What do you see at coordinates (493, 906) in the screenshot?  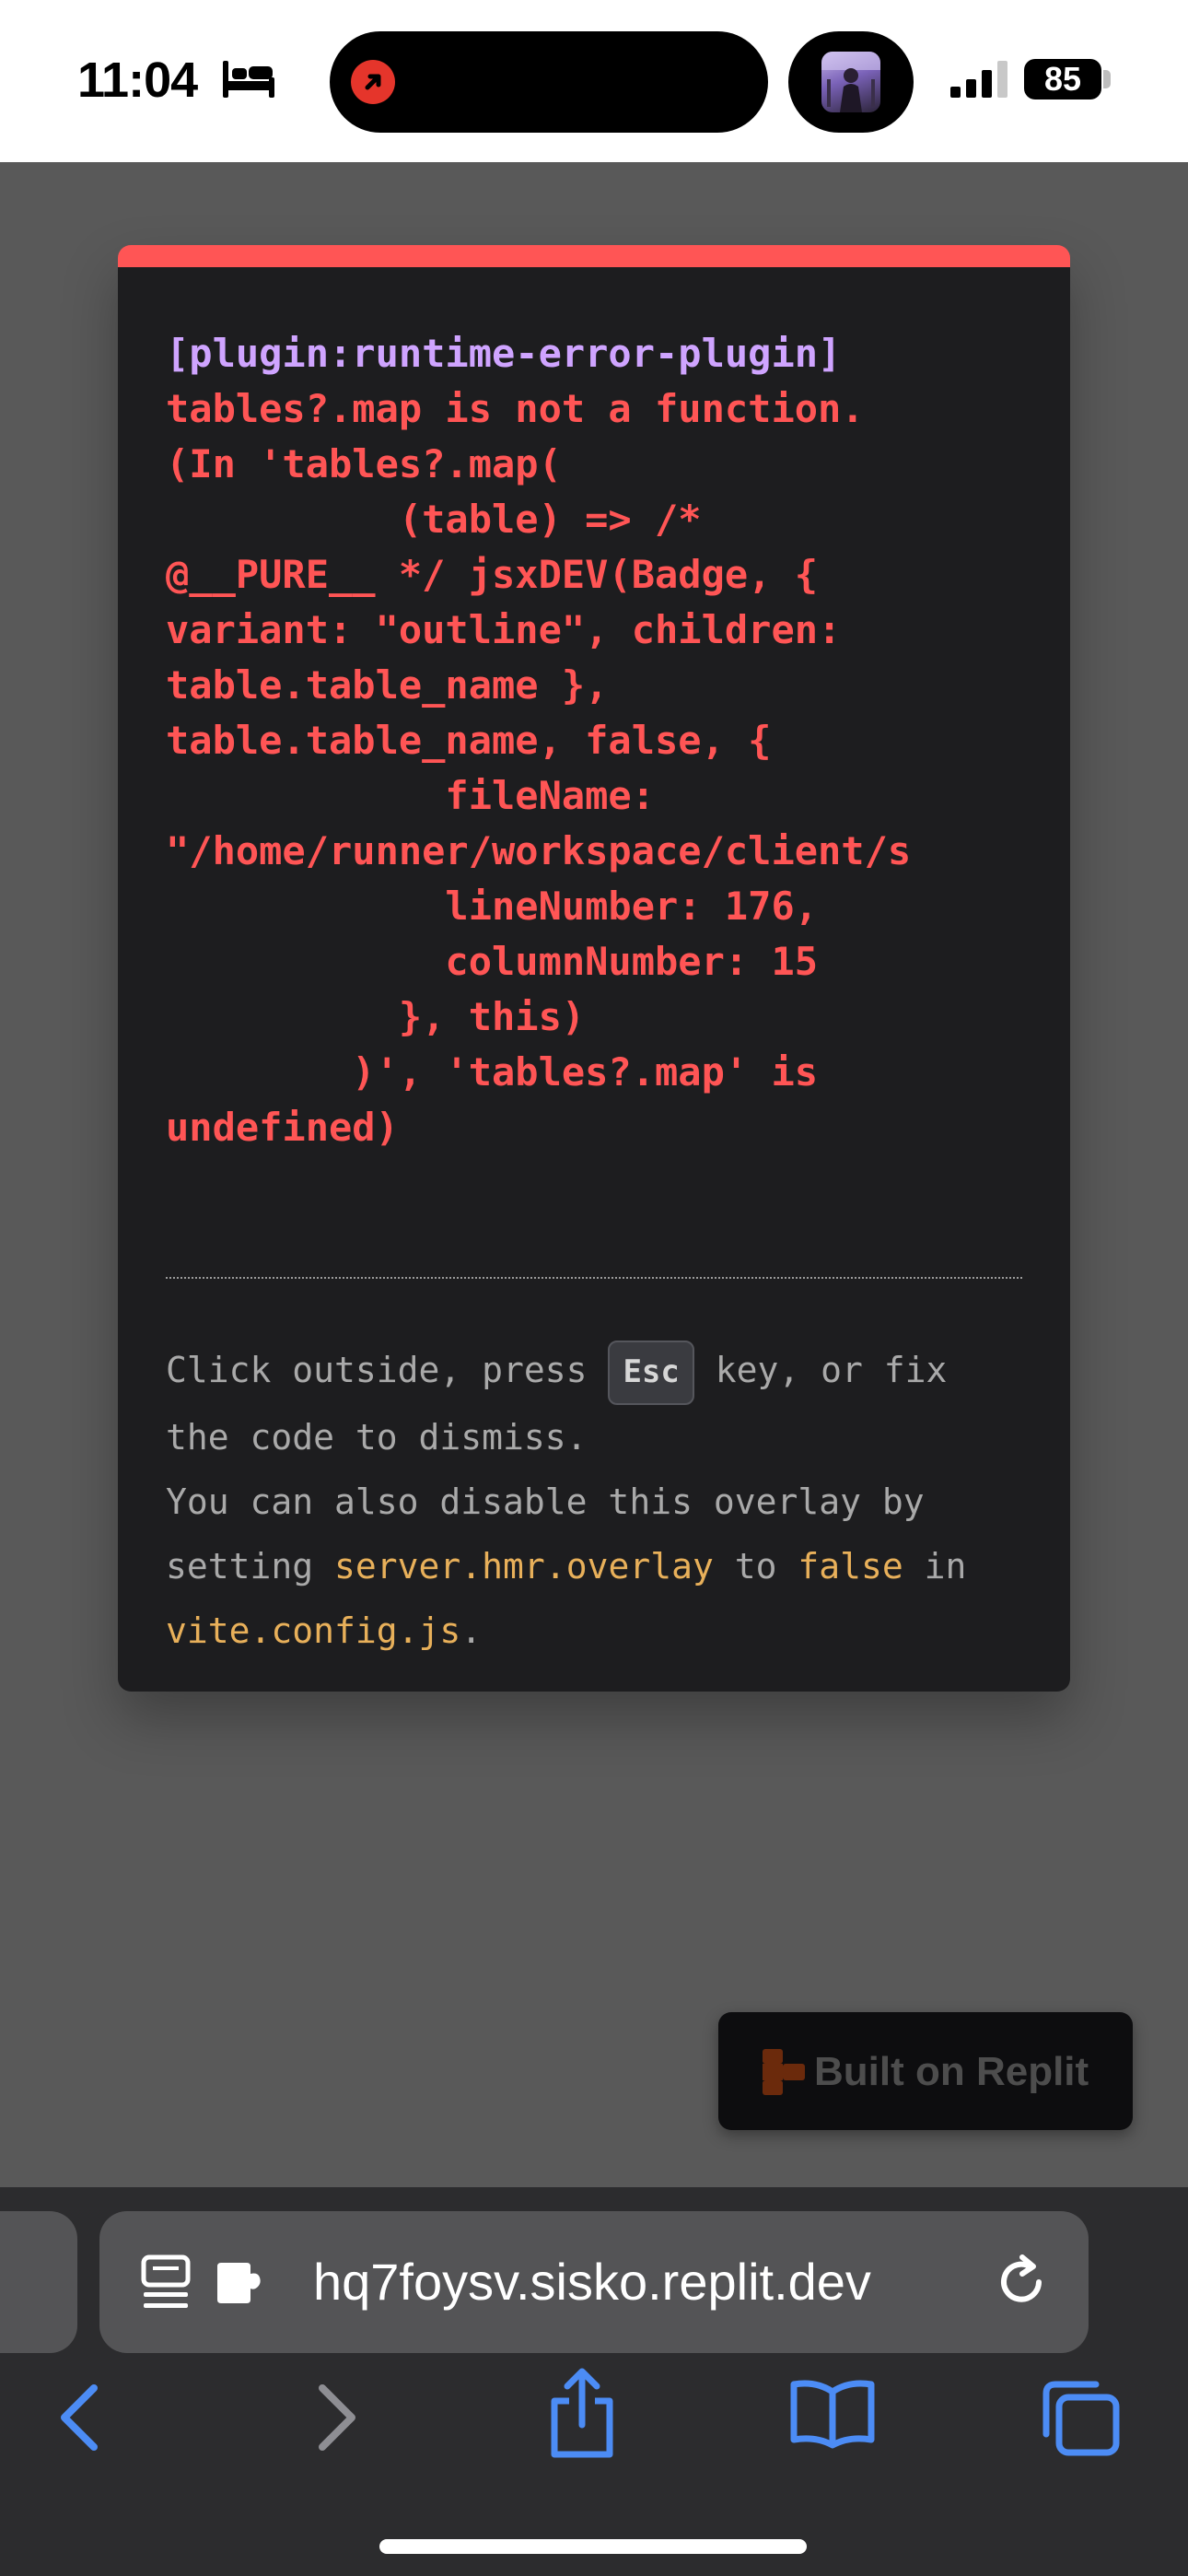 I see `error-line: lineNumber: 176,` at bounding box center [493, 906].